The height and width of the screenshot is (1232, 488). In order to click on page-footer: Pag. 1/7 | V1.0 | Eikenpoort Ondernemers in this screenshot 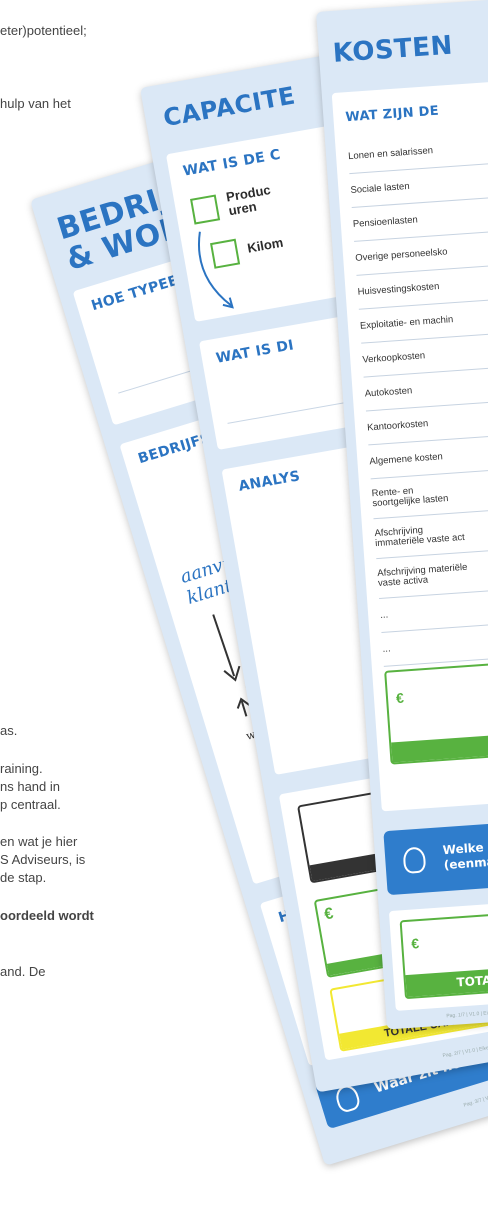, I will do `click(467, 1013)`.